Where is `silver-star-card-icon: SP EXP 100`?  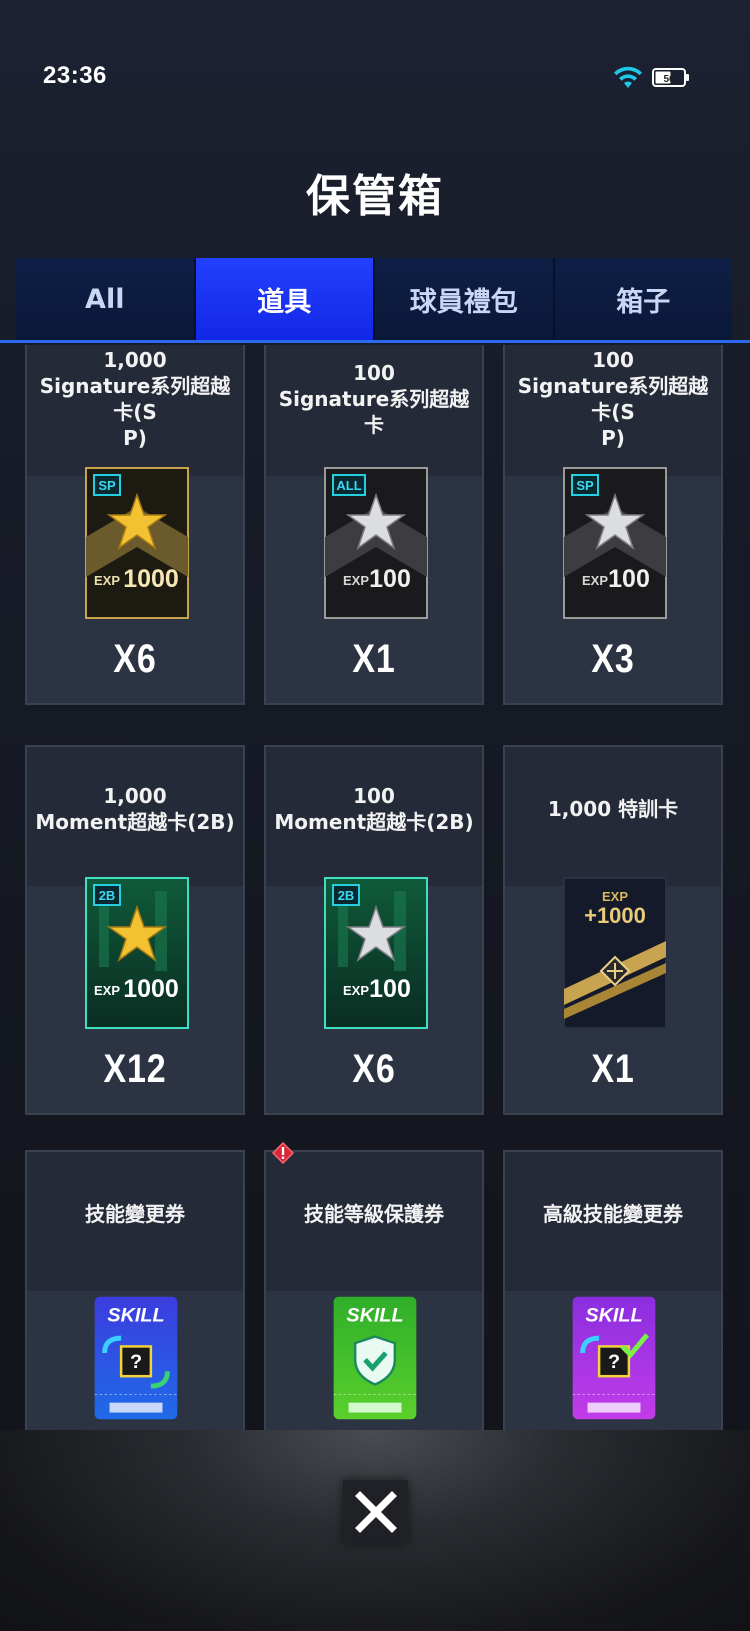 silver-star-card-icon: SP EXP 100 is located at coordinates (615, 543).